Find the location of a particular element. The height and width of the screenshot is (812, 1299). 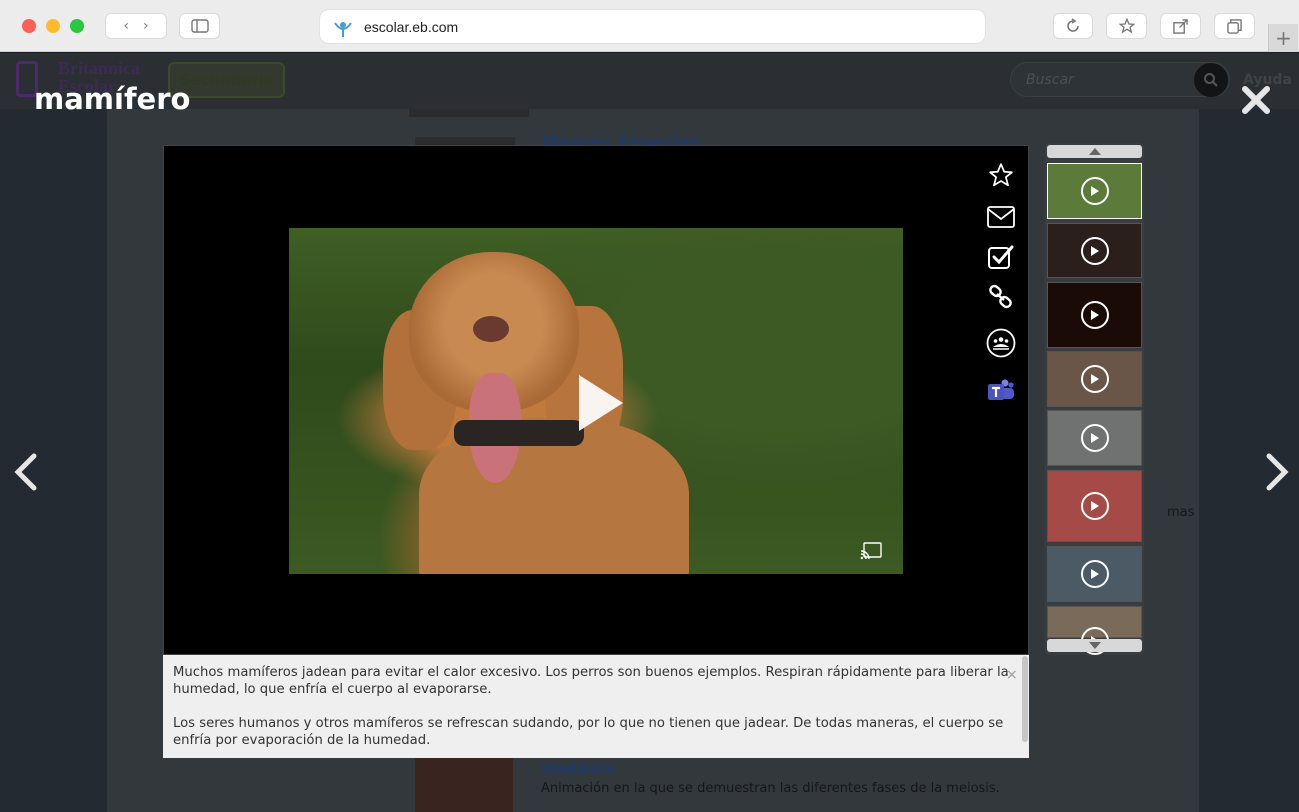

thumbnail-portrait is located at coordinates (1094, 379).